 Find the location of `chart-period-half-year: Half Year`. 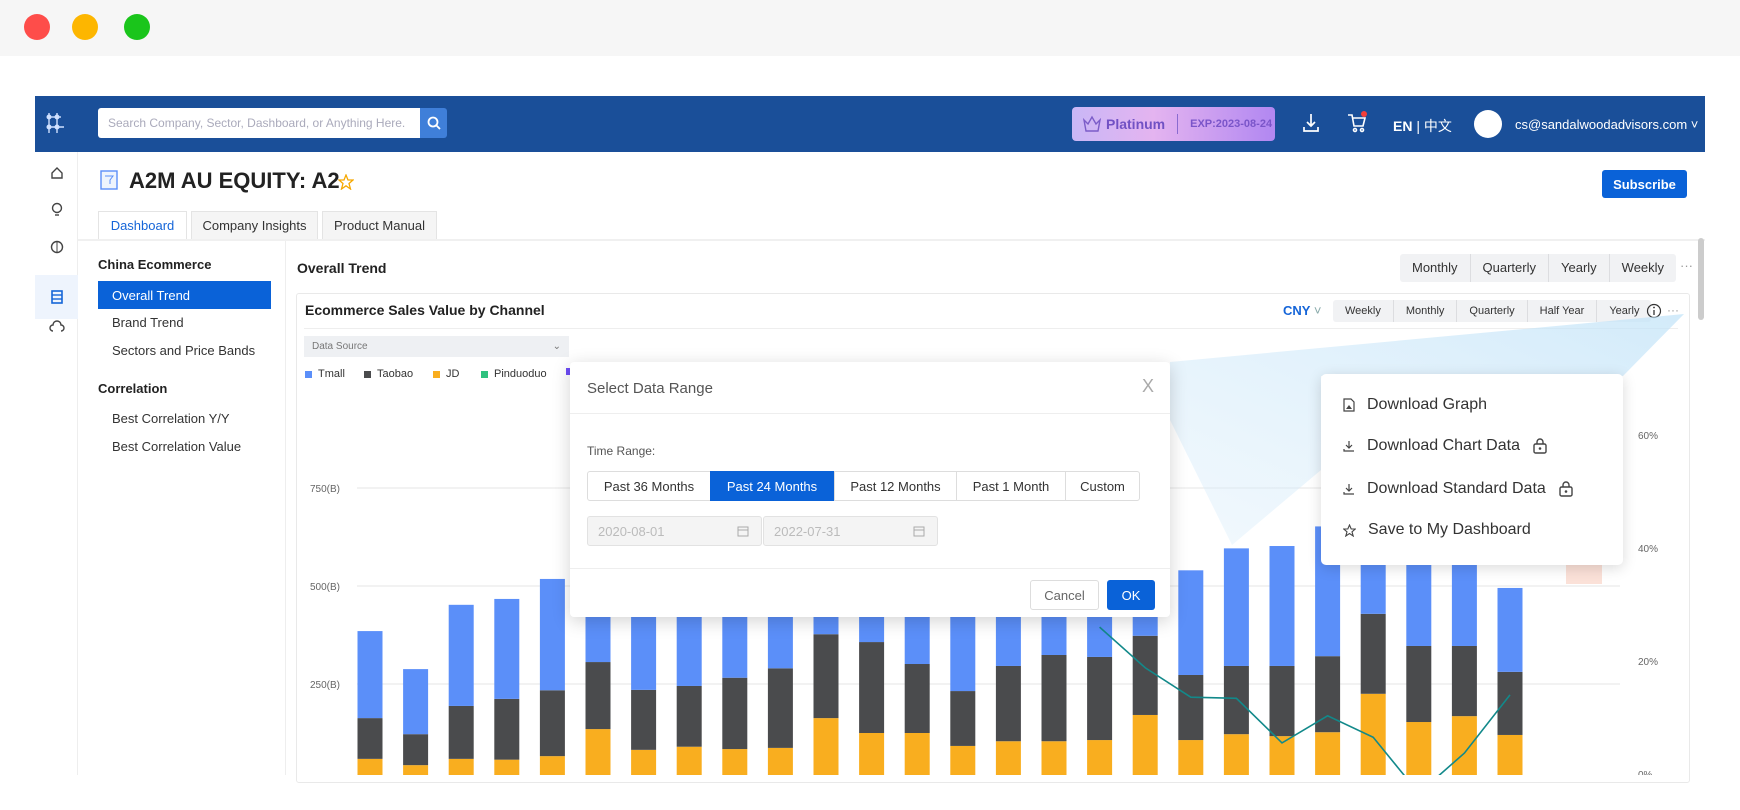

chart-period-half-year: Half Year is located at coordinates (1561, 311).